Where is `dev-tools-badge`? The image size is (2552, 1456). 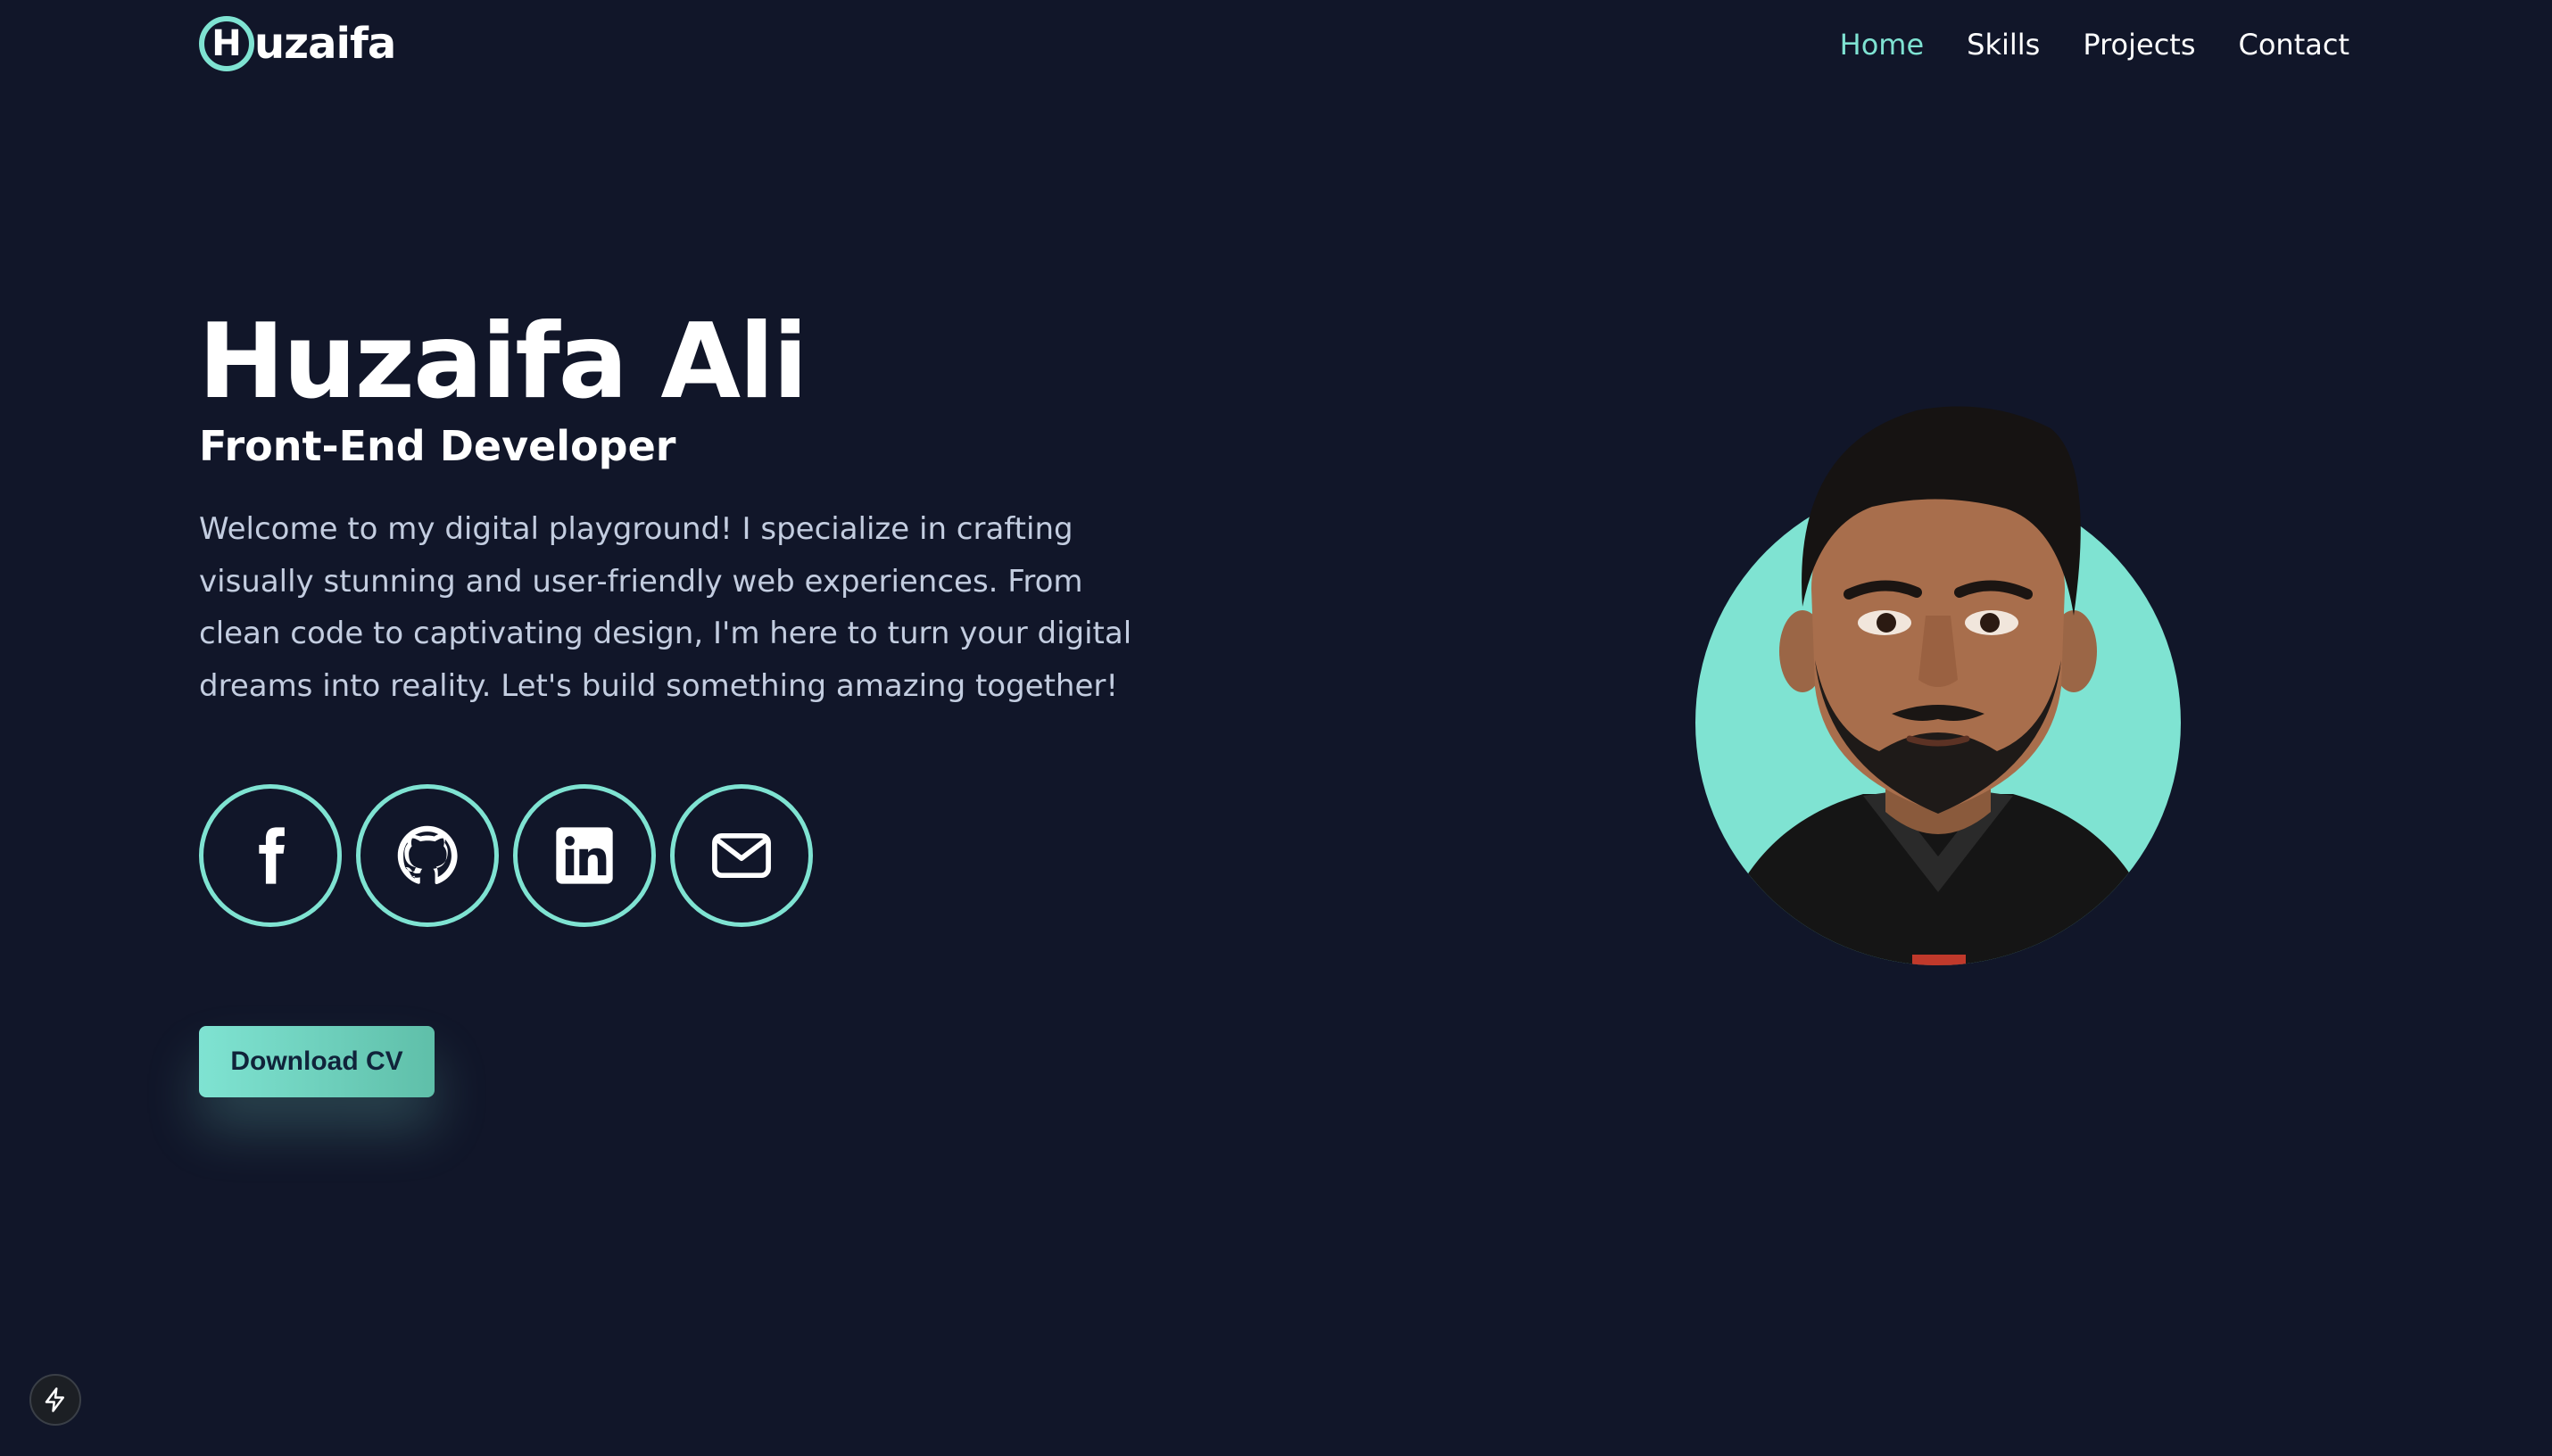 dev-tools-badge is located at coordinates (55, 1400).